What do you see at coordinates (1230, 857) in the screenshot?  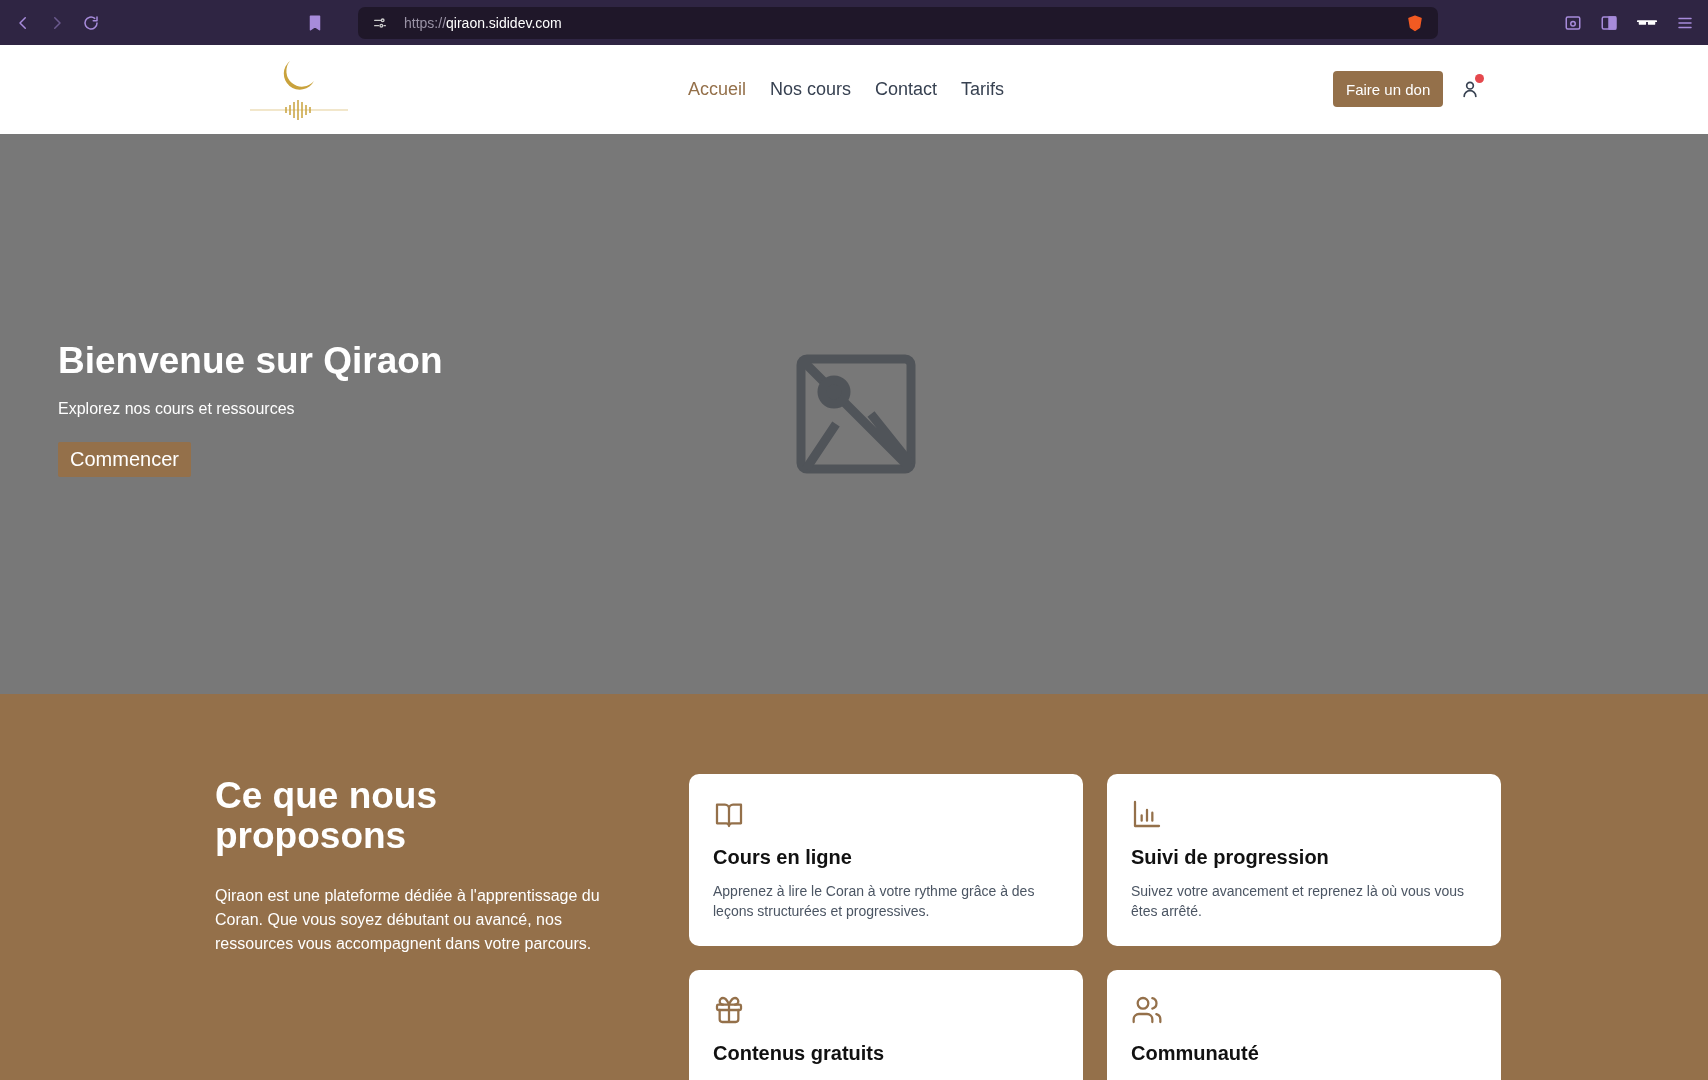 I see `feature-title: Suivi de progression` at bounding box center [1230, 857].